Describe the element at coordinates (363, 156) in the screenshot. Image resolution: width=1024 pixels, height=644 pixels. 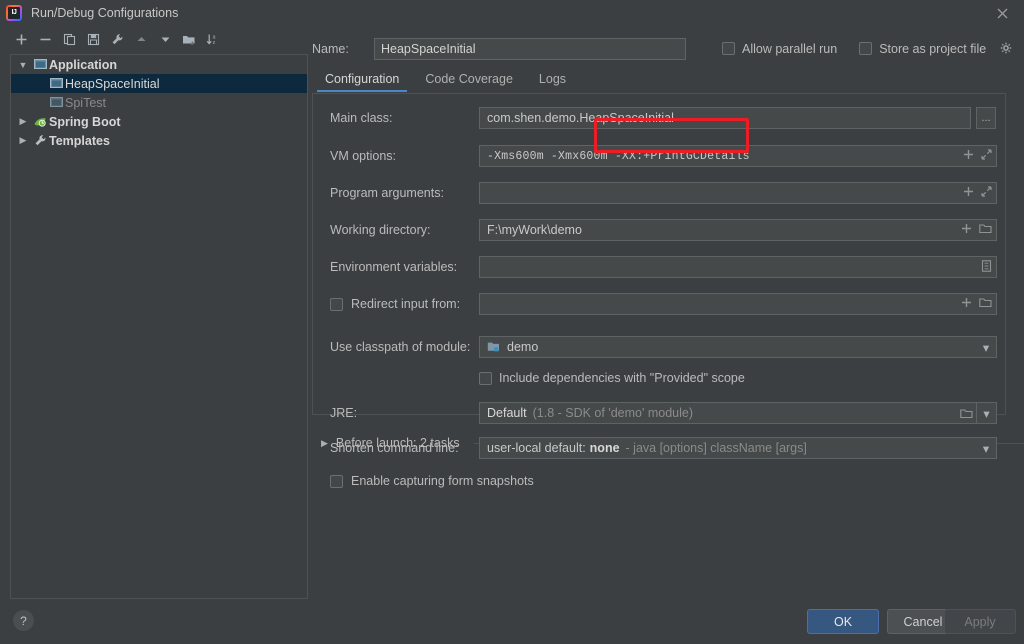
I see `vm-options-label: VM options:` at that location.